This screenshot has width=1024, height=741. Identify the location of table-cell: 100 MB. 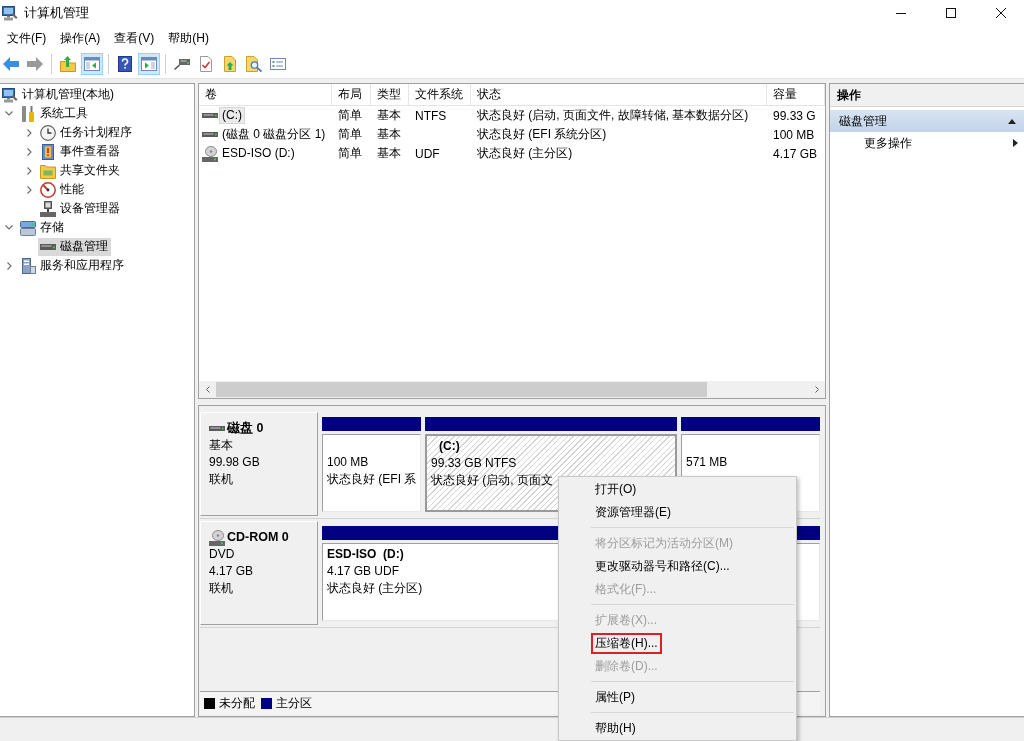
(794, 134).